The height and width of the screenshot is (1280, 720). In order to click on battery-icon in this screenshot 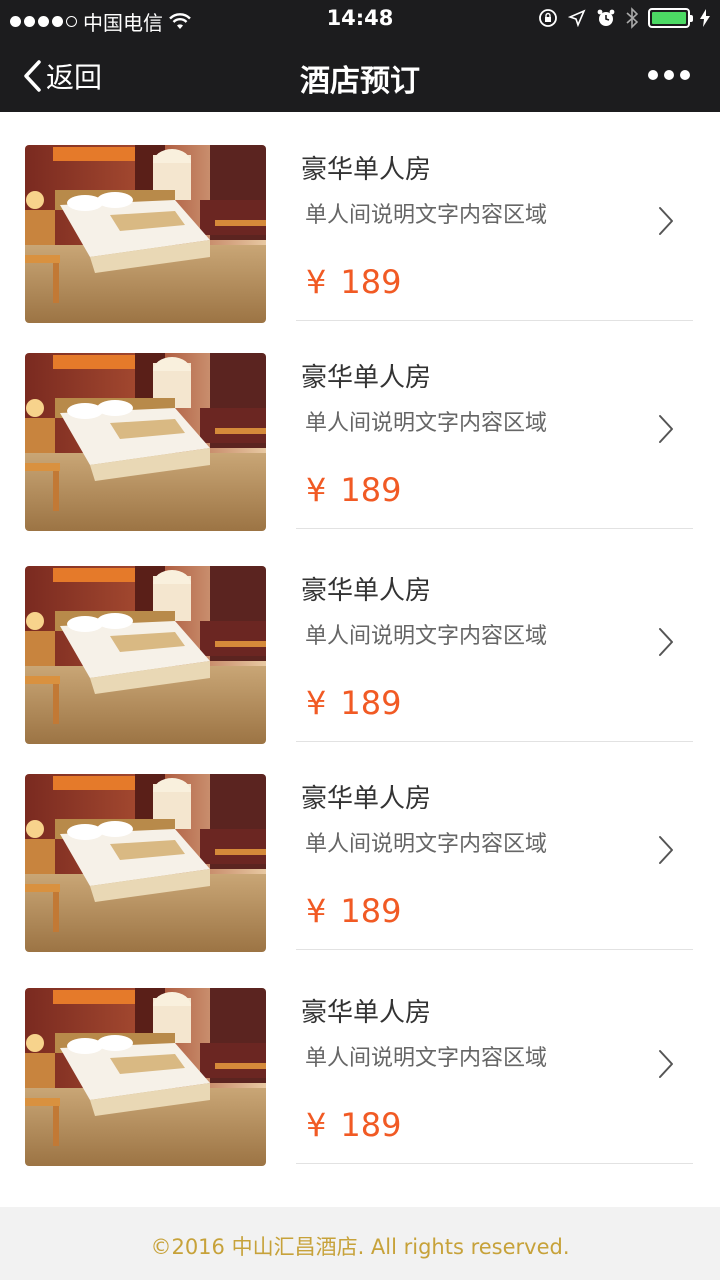, I will do `click(670, 18)`.